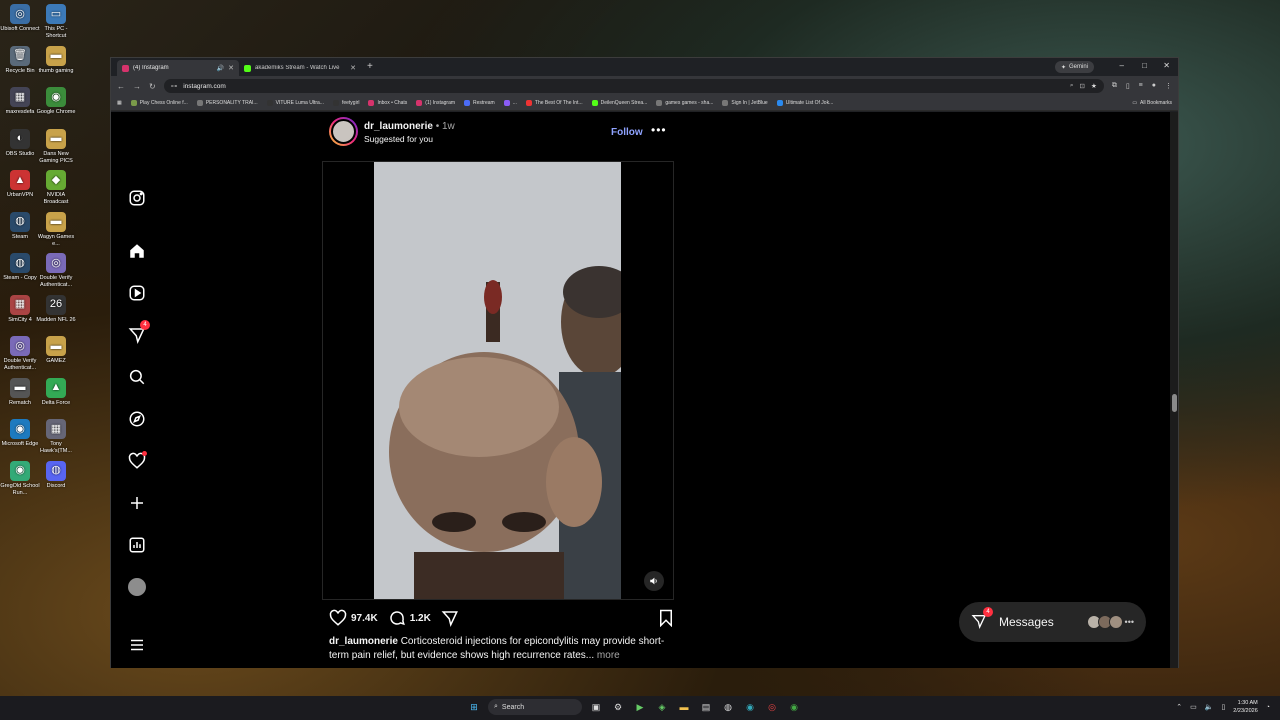 The height and width of the screenshot is (720, 1280). What do you see at coordinates (20, 309) in the screenshot?
I see `desktop-icon: ▦ SimCity 4` at bounding box center [20, 309].